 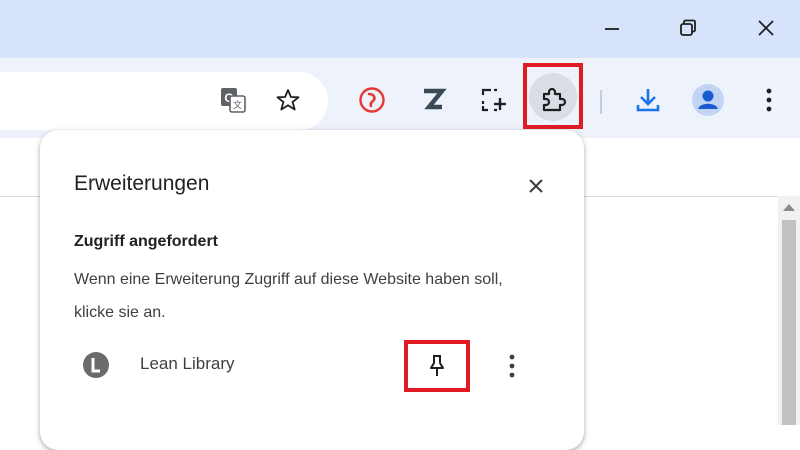 I want to click on scrollbar-thumb, so click(x=789, y=322).